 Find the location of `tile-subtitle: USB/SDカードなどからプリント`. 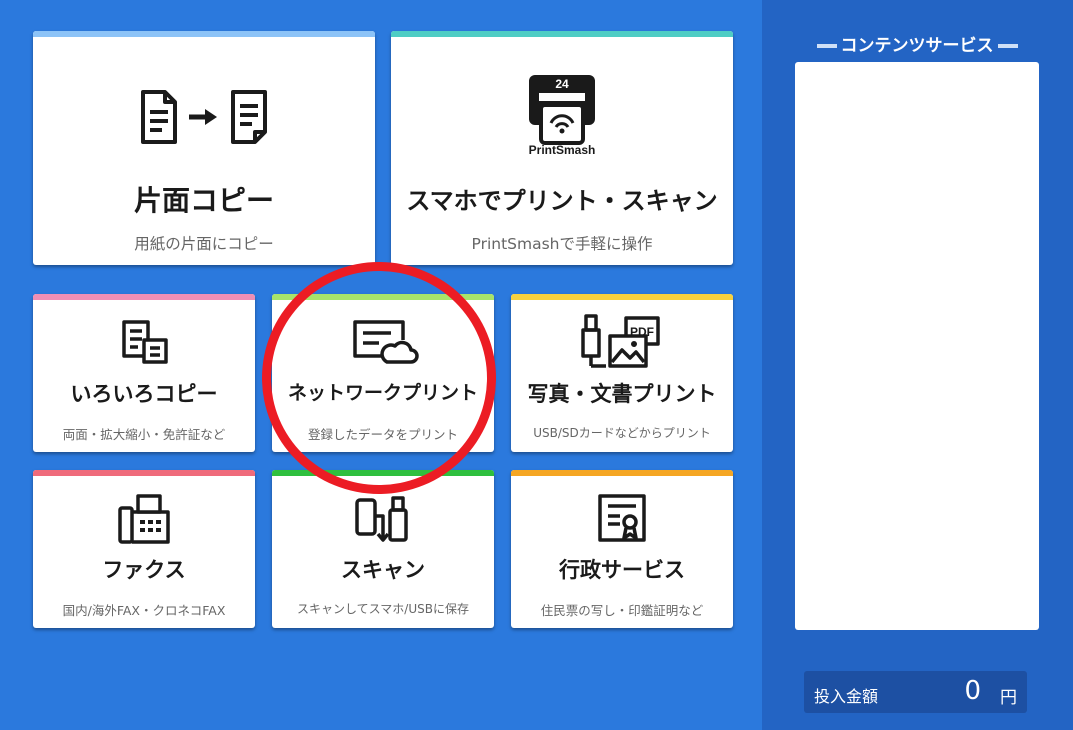

tile-subtitle: USB/SDカードなどからプリント is located at coordinates (622, 433).